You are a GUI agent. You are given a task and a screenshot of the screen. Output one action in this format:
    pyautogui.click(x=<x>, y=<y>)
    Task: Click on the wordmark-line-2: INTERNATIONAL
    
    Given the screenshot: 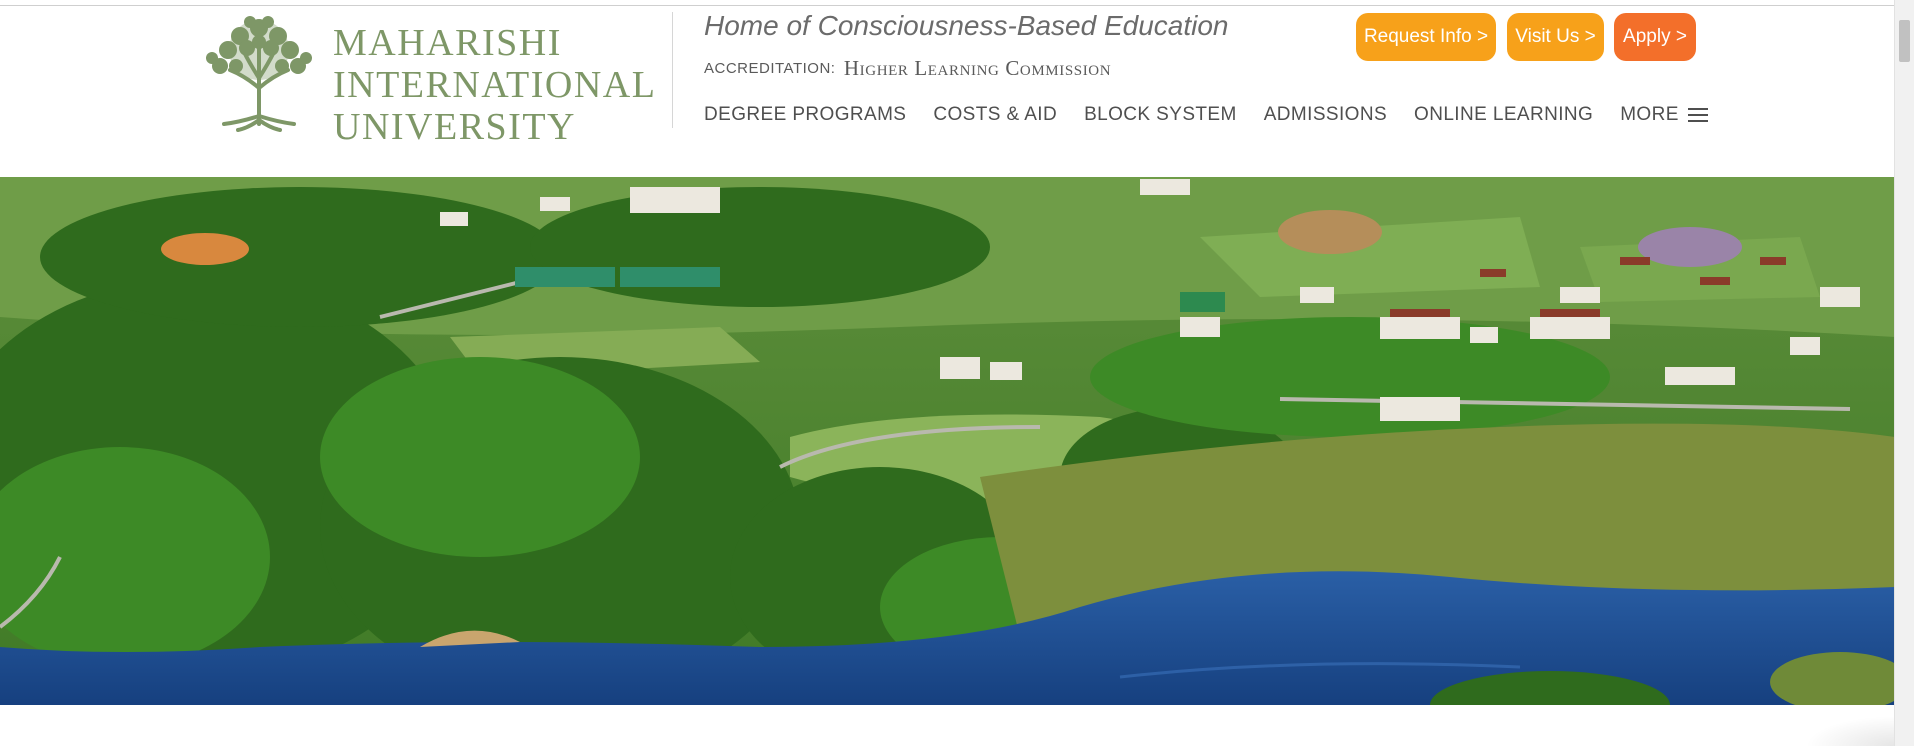 What is the action you would take?
    pyautogui.click(x=495, y=85)
    